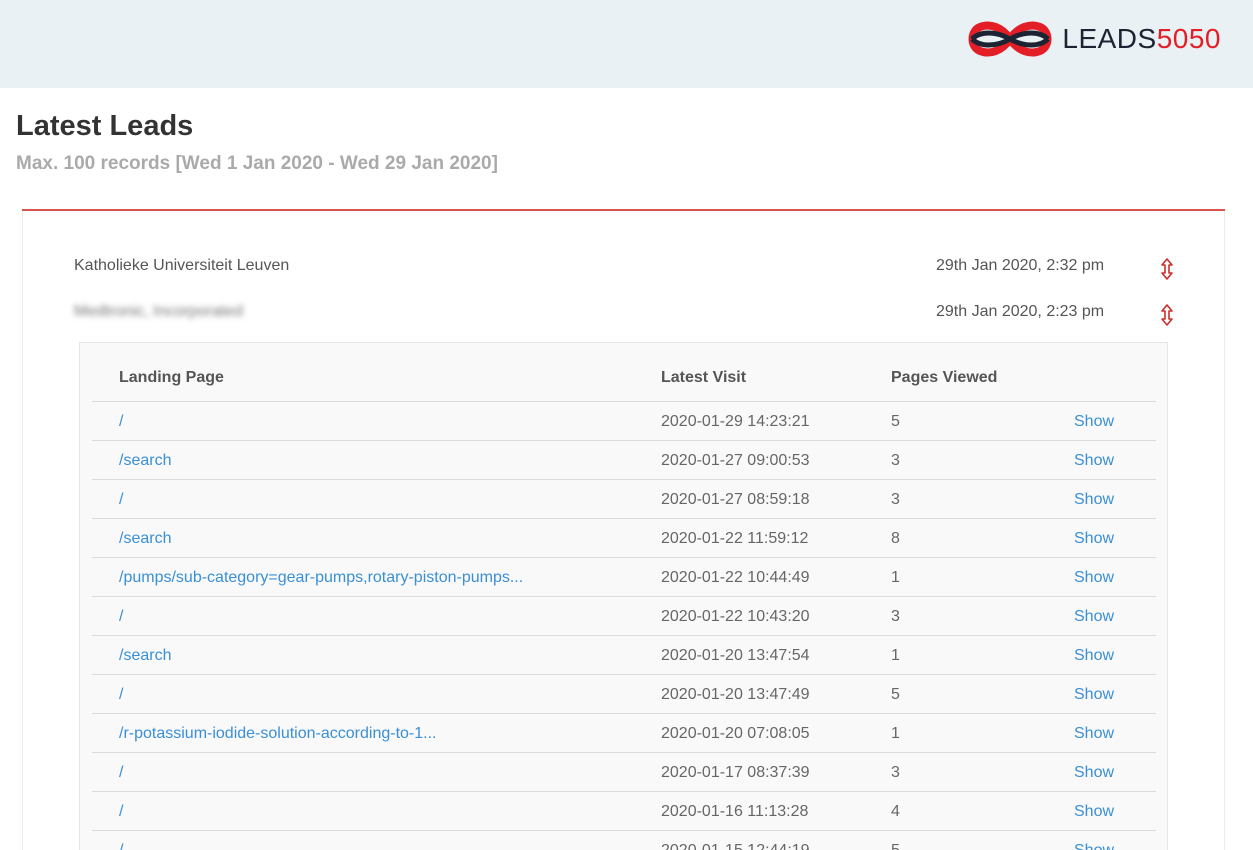 The height and width of the screenshot is (850, 1253). What do you see at coordinates (944, 377) in the screenshot?
I see `column-header-pages-viewed: Pages Viewed` at bounding box center [944, 377].